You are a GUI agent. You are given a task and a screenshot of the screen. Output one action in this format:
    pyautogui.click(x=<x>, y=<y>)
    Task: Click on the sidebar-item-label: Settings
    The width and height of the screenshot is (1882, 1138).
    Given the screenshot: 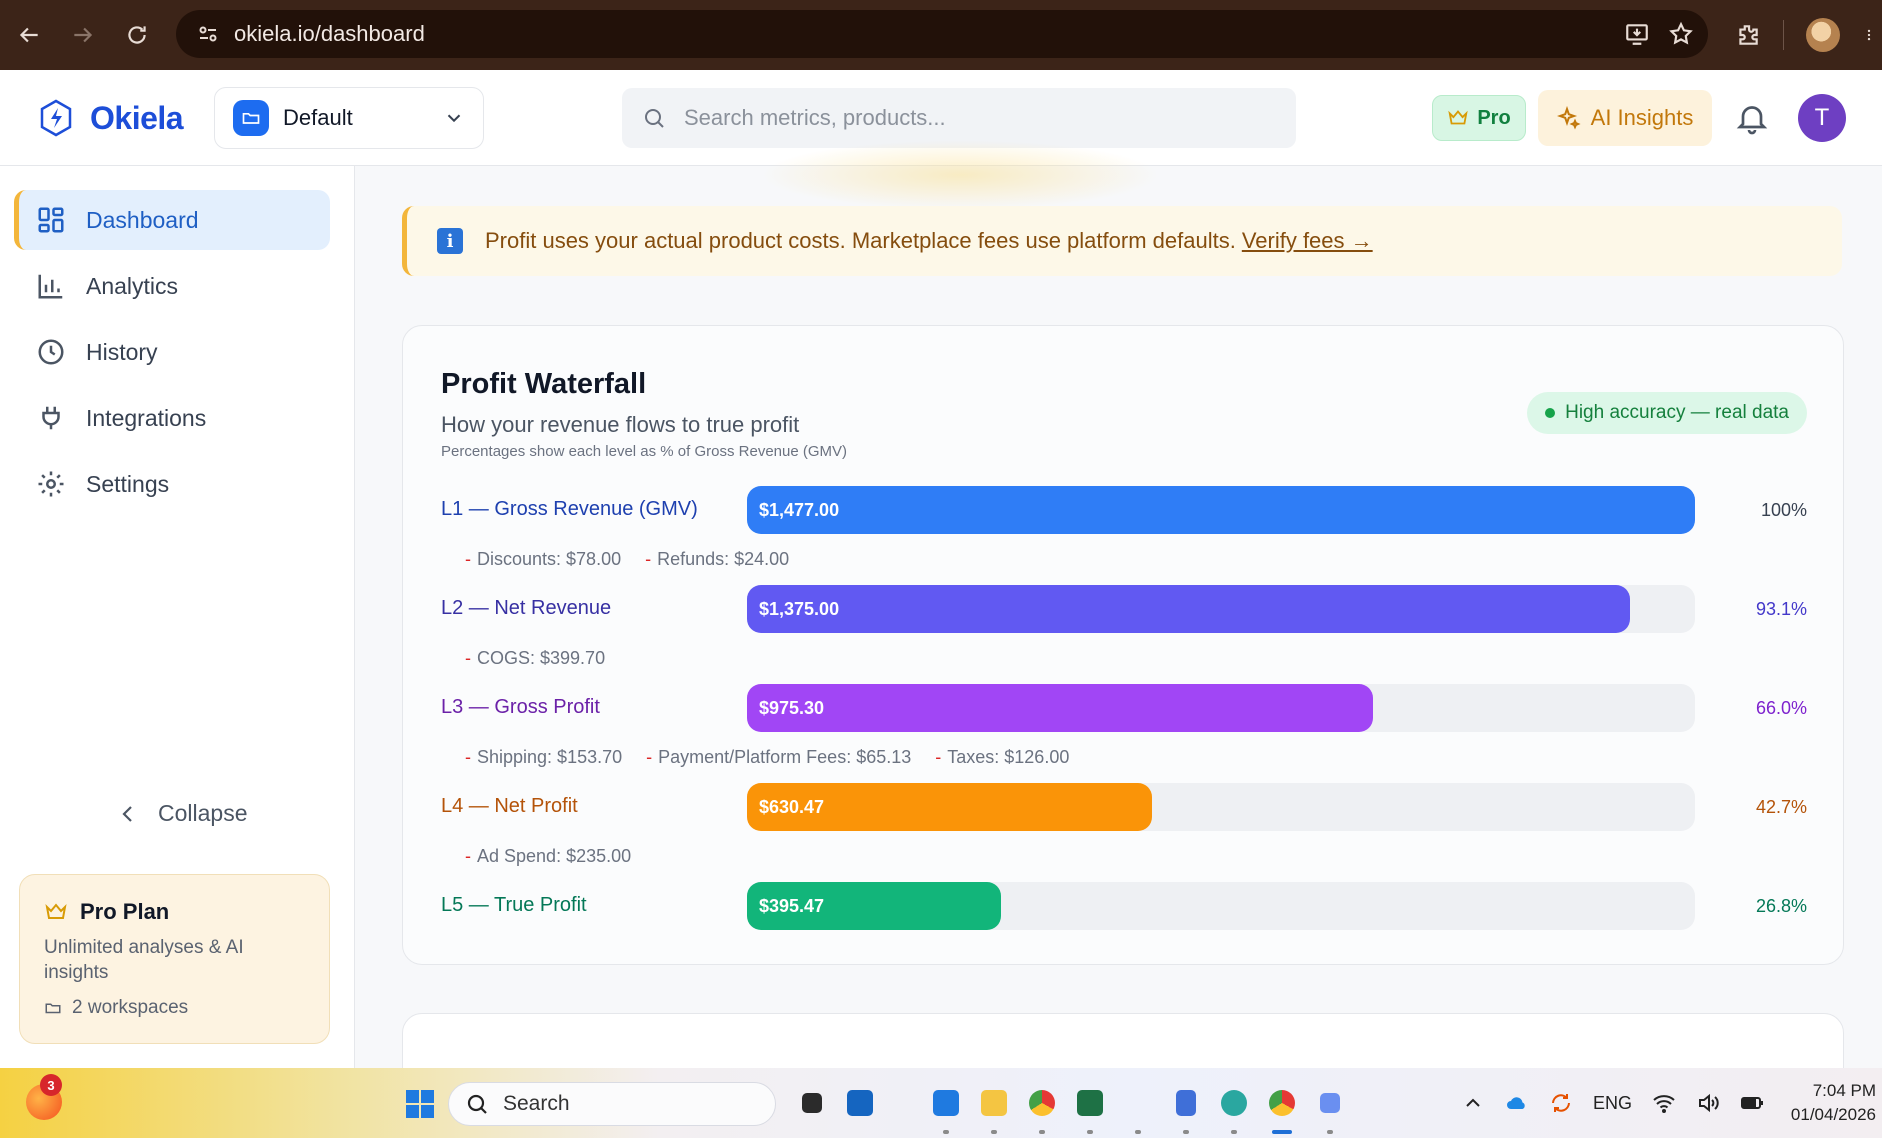 What is the action you would take?
    pyautogui.click(x=128, y=483)
    